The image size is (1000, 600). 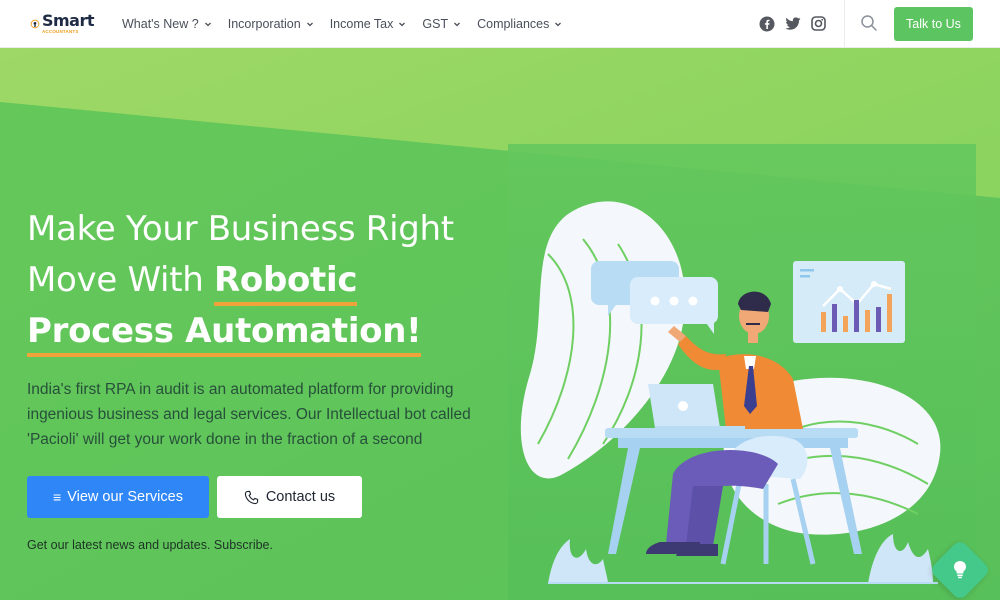 I want to click on nav-item-label: What's New ?, so click(x=160, y=24).